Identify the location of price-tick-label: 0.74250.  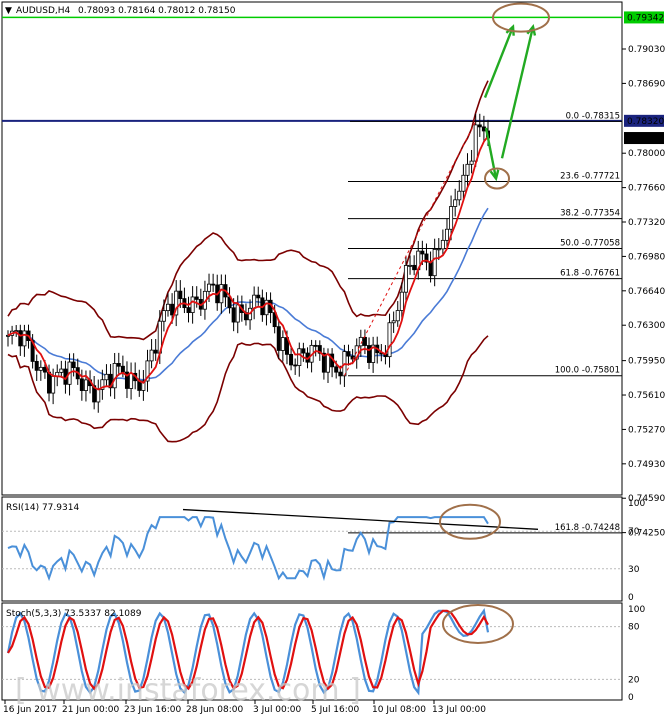
(646, 534).